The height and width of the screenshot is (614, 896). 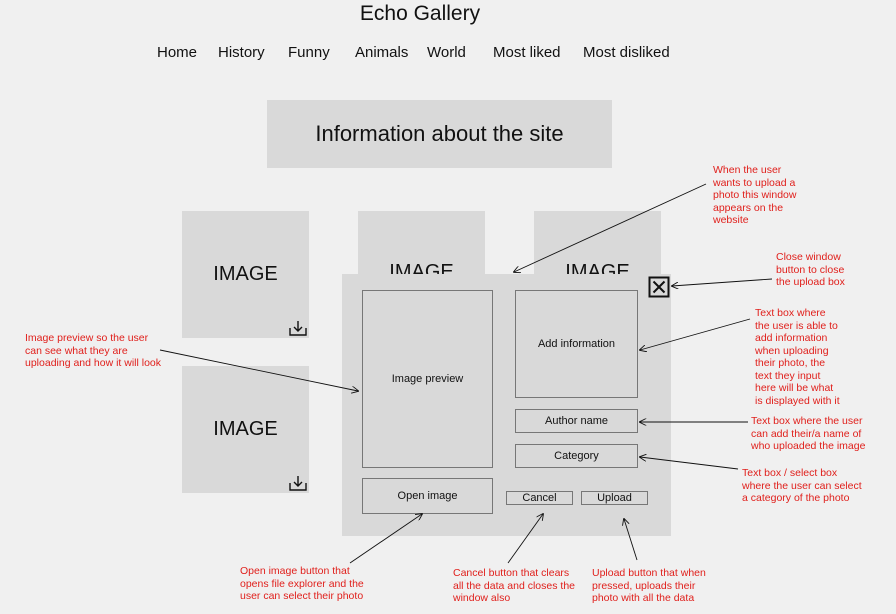 What do you see at coordinates (722, 282) in the screenshot?
I see `arrow-close` at bounding box center [722, 282].